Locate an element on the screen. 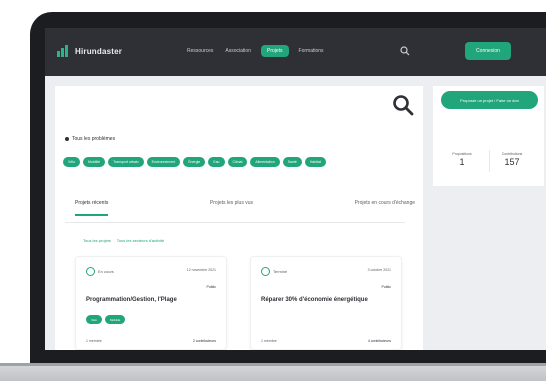 This screenshot has height=381, width=546. filter-all-projects: Tous les projets is located at coordinates (97, 240).